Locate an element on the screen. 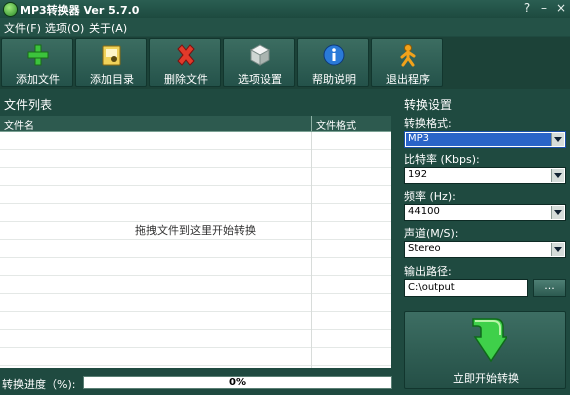  delete-file-button: 删除文件 is located at coordinates (185, 62).